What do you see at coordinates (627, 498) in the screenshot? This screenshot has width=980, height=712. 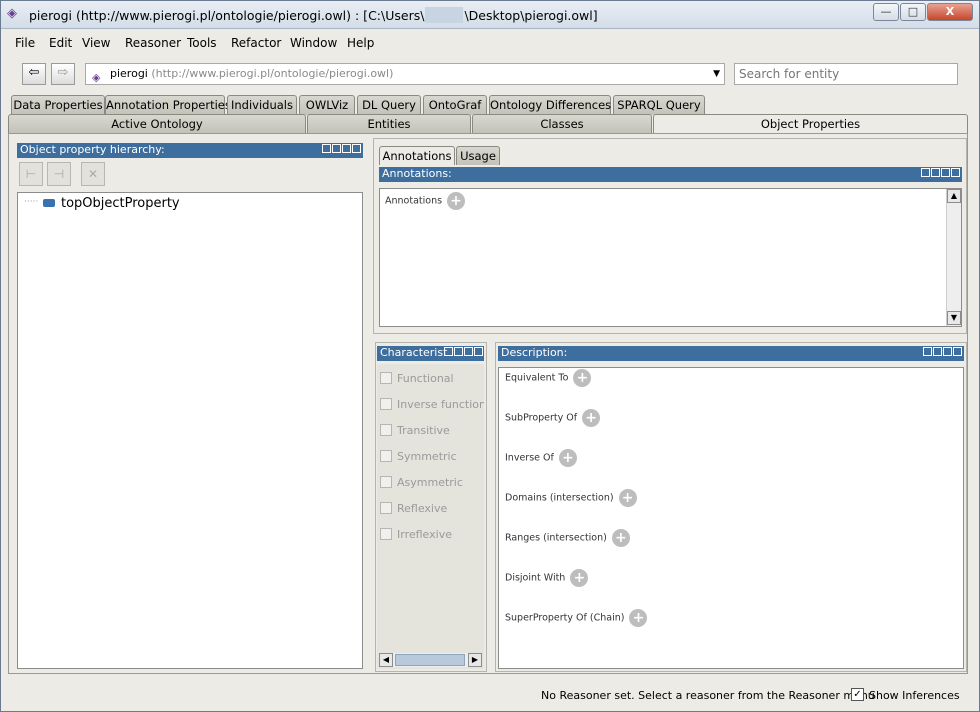 I see `add-domain-button: +` at bounding box center [627, 498].